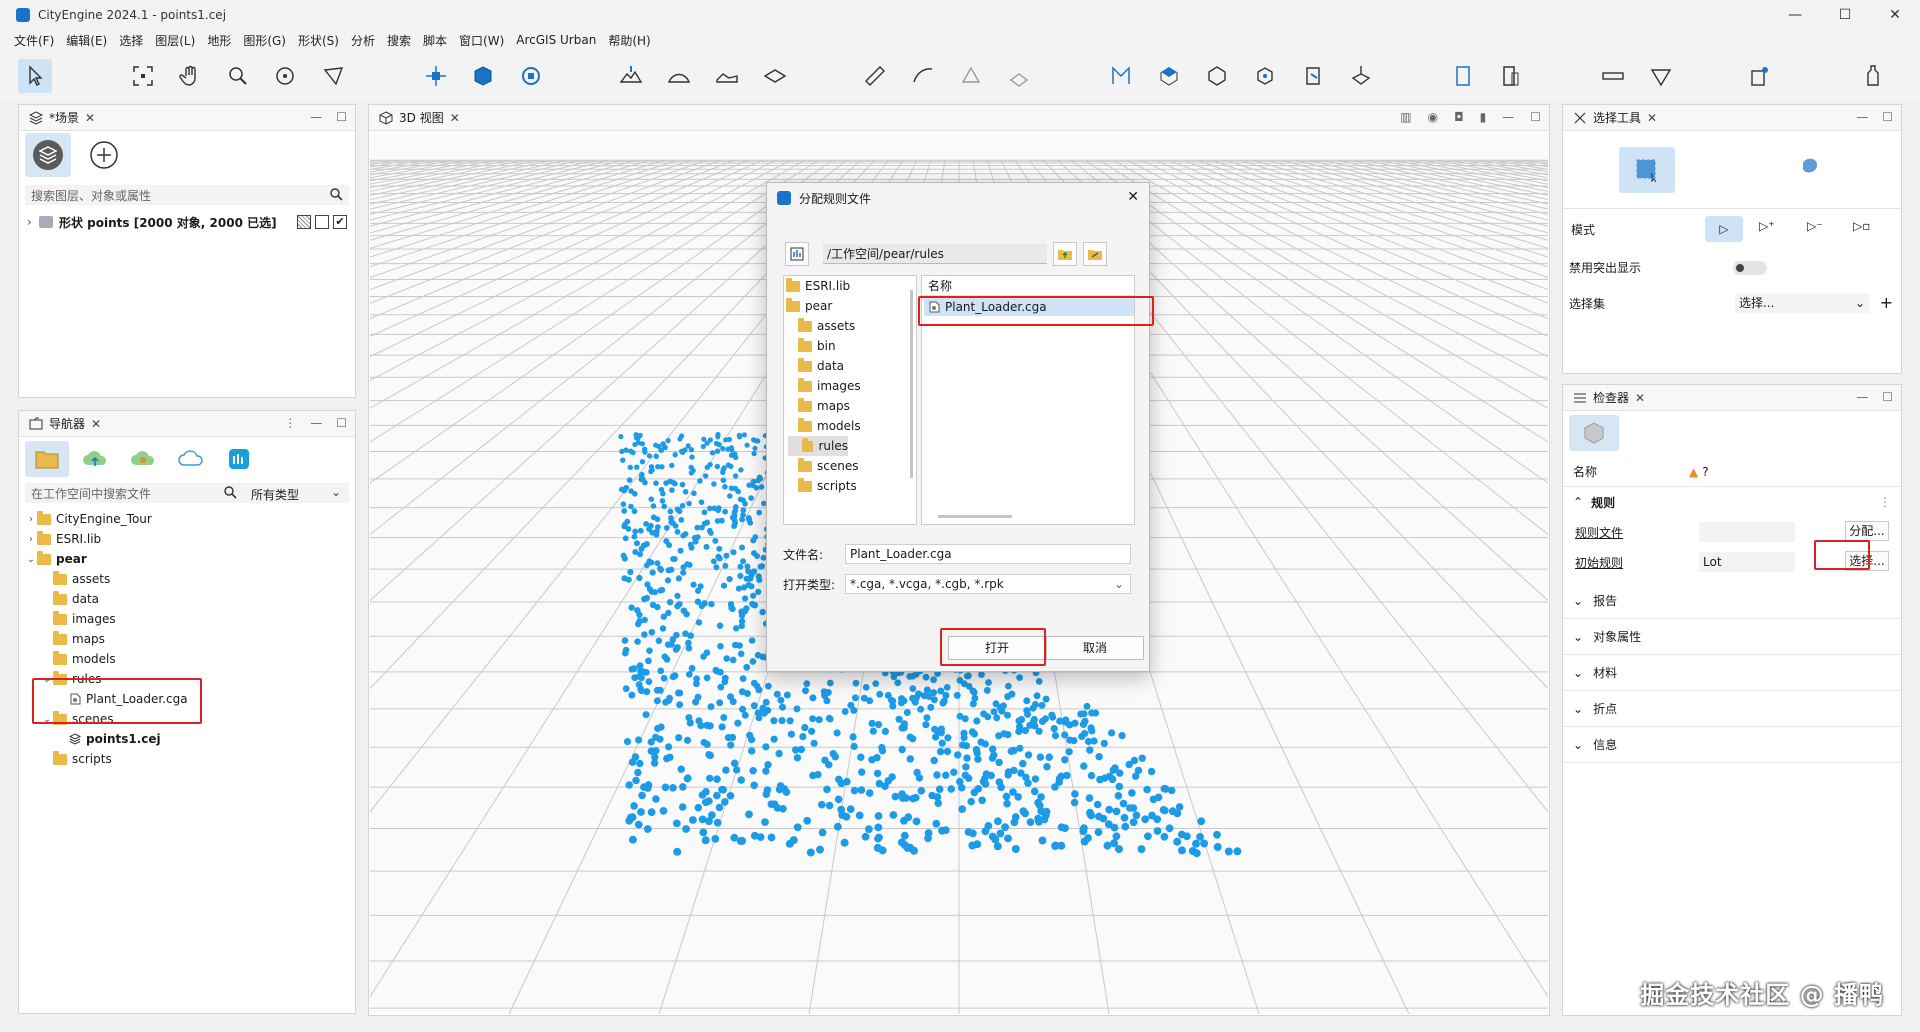  Describe the element at coordinates (988, 584) in the screenshot. I see `filetype-select: *.cga, *.vcga, *.cgb, *.rpk ⌄` at that location.